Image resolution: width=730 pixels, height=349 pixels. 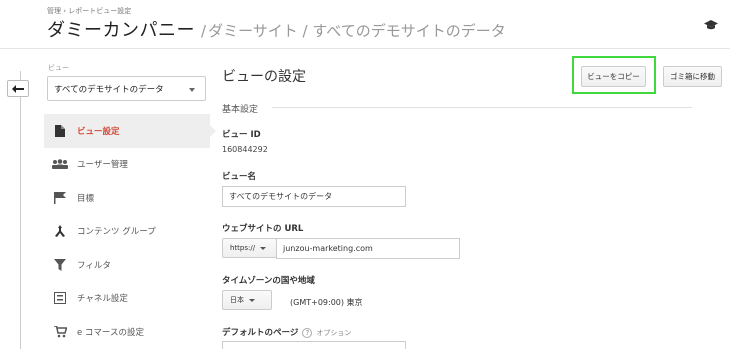 I want to click on sidebar-item-ecommerce-settings: e コマースの設定, so click(x=127, y=332).